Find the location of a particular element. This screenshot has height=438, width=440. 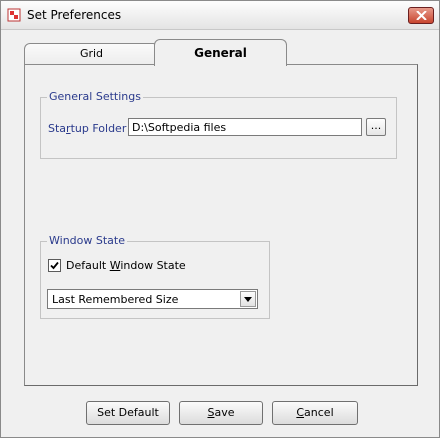

save-button: Save is located at coordinates (221, 413).